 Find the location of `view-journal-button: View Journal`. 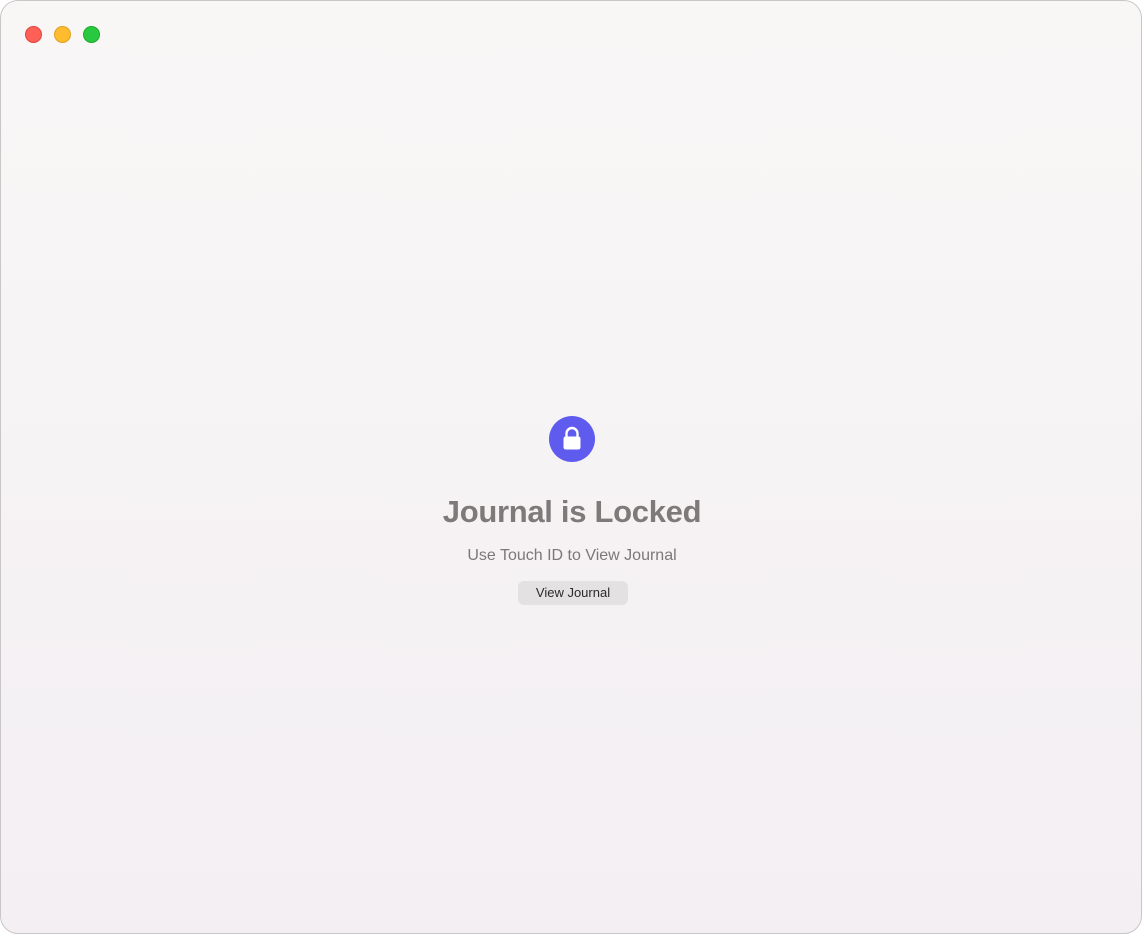

view-journal-button: View Journal is located at coordinates (573, 593).